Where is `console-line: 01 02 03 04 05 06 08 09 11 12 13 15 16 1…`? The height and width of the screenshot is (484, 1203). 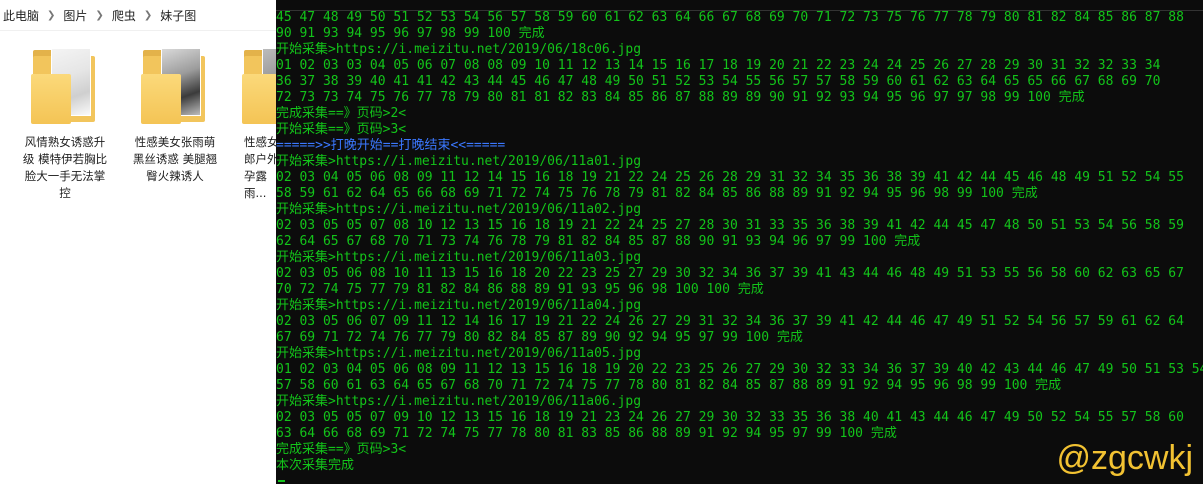 console-line: 01 02 03 04 05 06 08 09 11 12 13 15 16 1… is located at coordinates (739, 369).